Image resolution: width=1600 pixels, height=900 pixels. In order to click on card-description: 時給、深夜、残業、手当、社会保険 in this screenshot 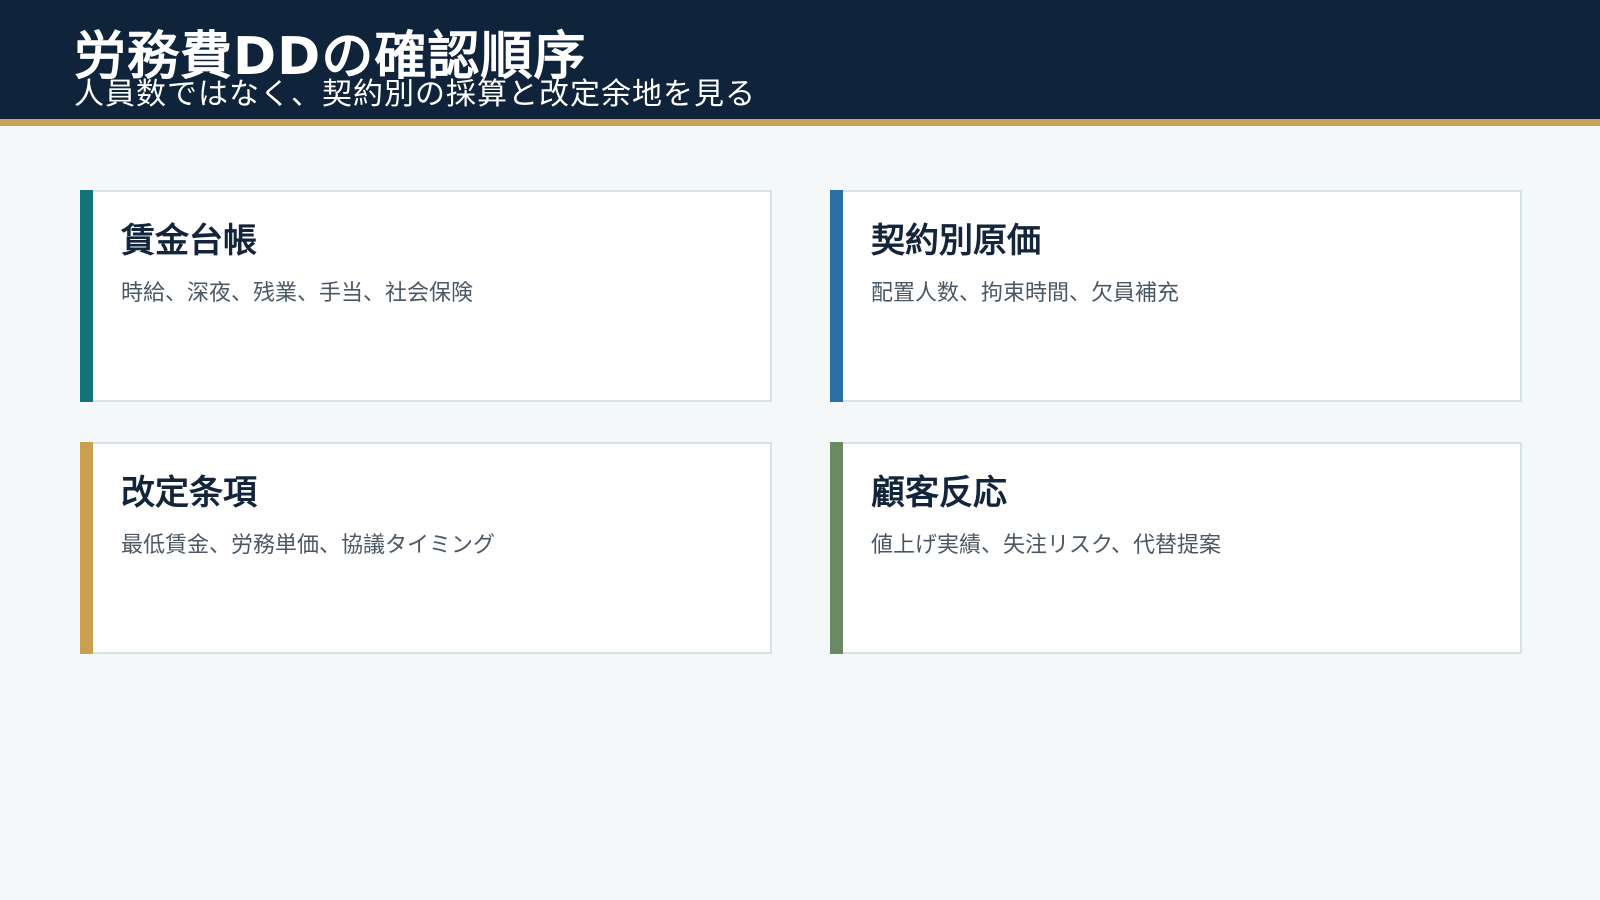, I will do `click(297, 293)`.